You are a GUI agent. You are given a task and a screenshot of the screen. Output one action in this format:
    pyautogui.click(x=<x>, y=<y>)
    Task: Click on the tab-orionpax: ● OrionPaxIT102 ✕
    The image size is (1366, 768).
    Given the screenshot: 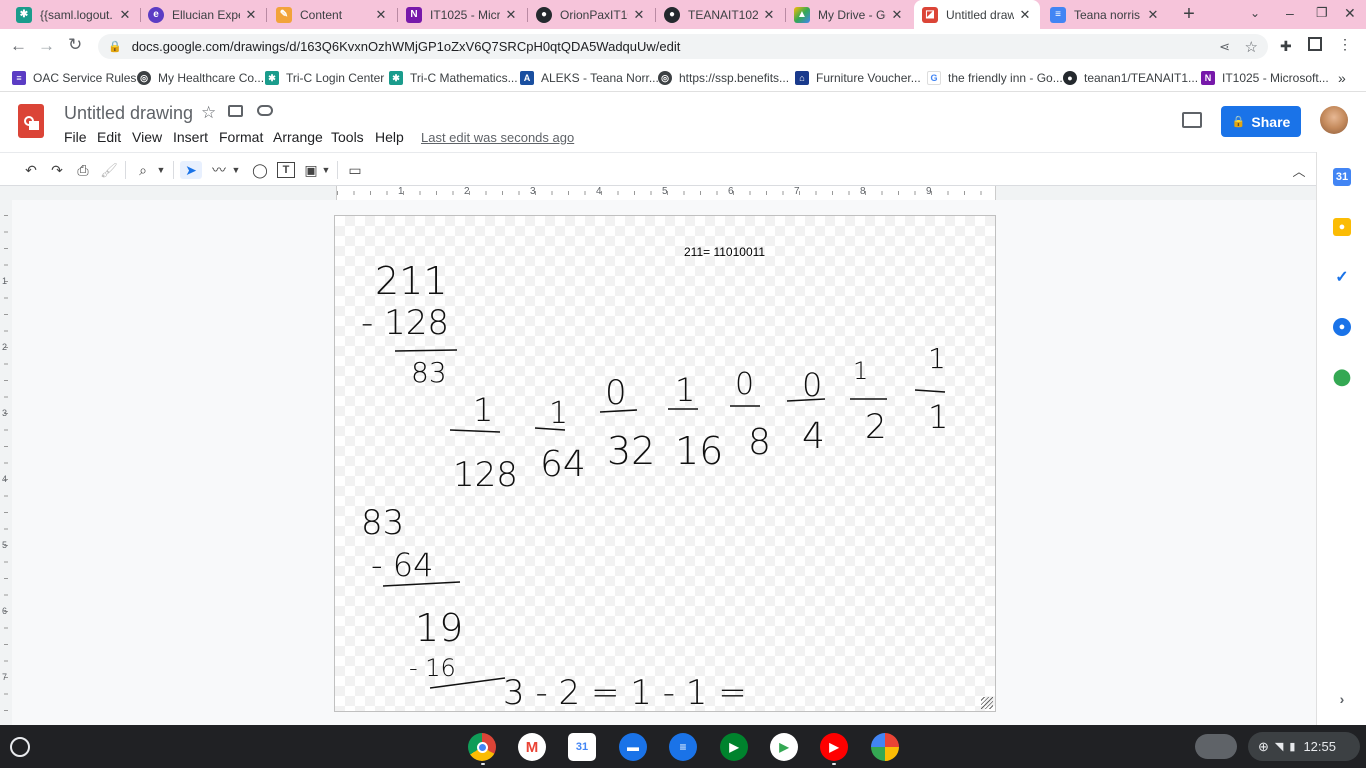 What is the action you would take?
    pyautogui.click(x=591, y=14)
    